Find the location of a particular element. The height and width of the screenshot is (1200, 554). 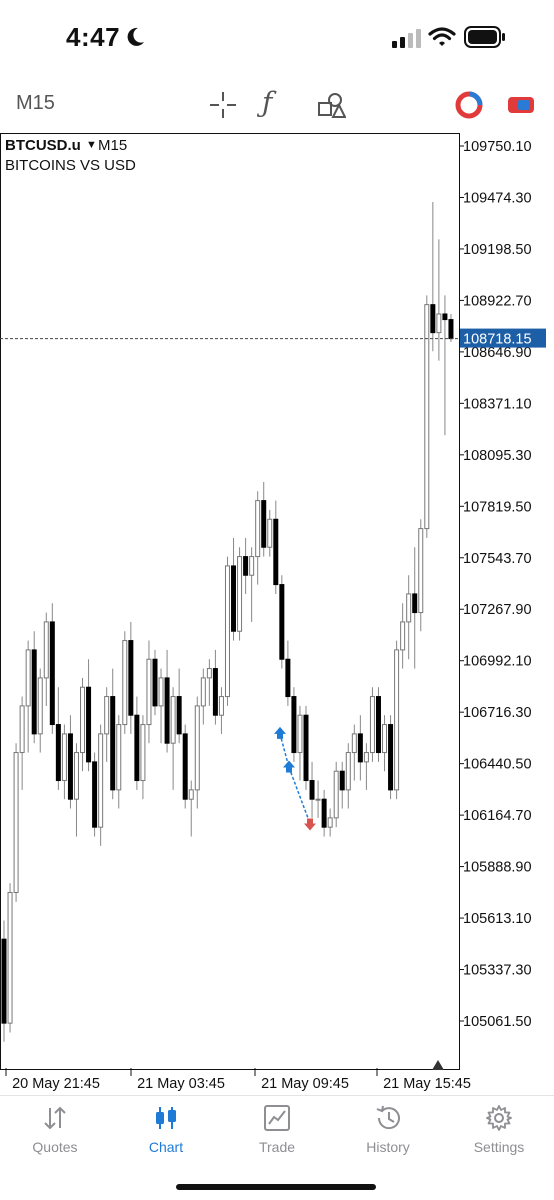

time-tick-label: 21 May 03:45 is located at coordinates (181, 1084).